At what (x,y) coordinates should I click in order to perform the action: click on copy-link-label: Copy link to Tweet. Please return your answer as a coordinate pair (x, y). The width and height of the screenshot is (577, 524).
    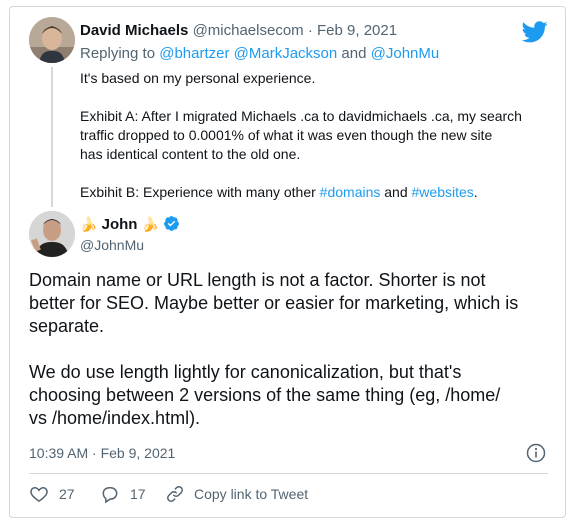
    Looking at the image, I should click on (251, 494).